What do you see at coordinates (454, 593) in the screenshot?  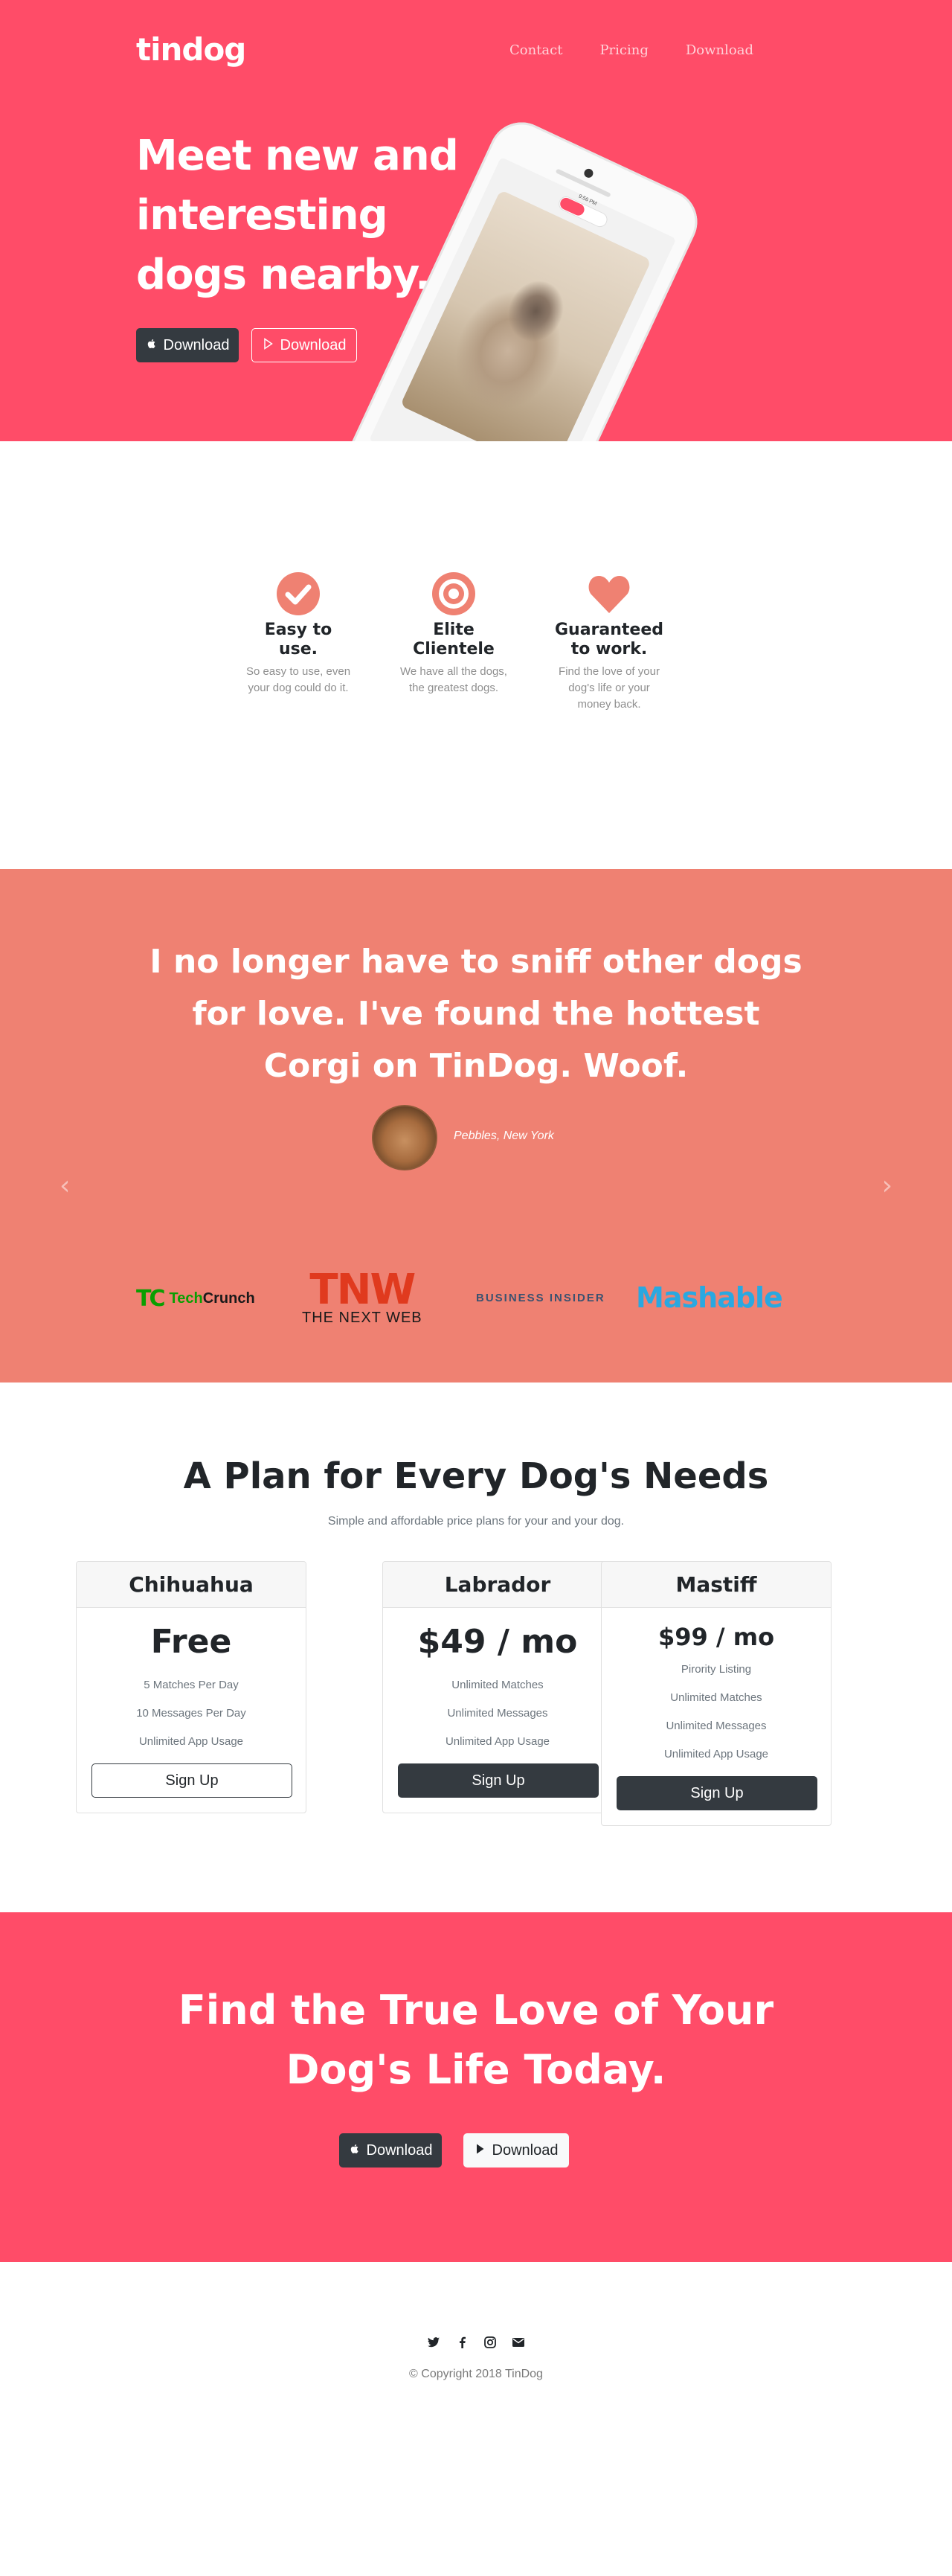 I see `bullseye-icon` at bounding box center [454, 593].